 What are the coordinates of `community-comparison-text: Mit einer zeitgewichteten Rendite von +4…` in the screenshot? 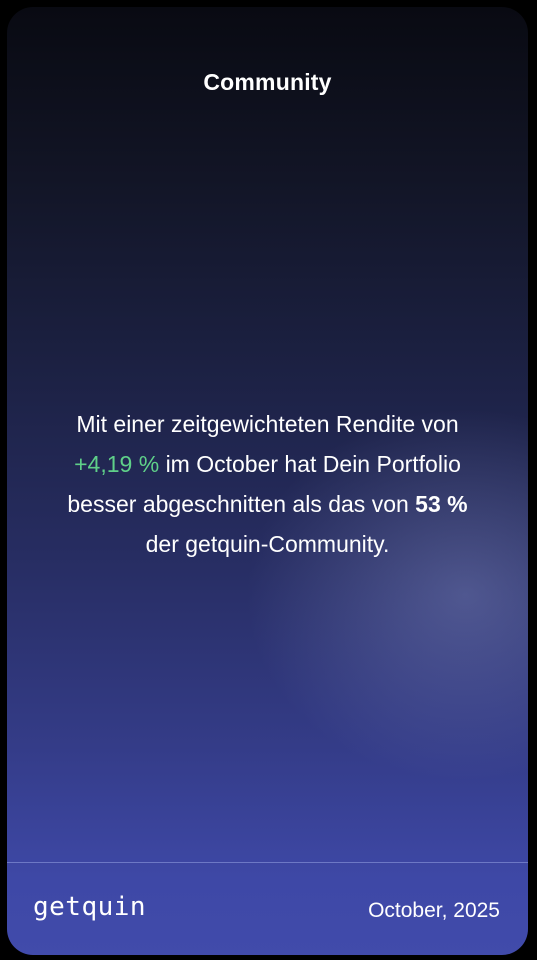 It's located at (267, 484).